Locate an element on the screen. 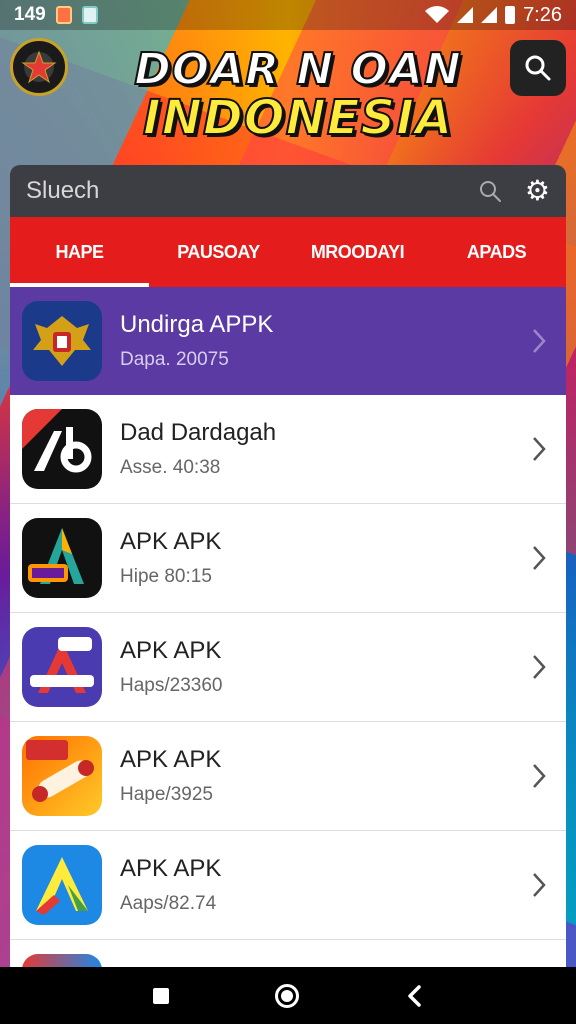 The height and width of the screenshot is (1024, 576). tab-label: HAPE is located at coordinates (79, 251).